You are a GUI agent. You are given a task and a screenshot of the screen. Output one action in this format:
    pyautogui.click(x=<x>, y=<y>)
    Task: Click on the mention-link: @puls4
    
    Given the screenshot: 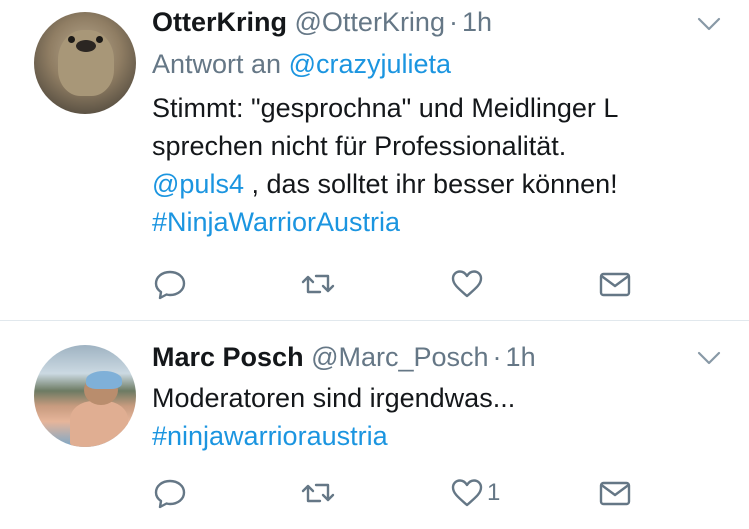 What is the action you would take?
    pyautogui.click(x=198, y=184)
    